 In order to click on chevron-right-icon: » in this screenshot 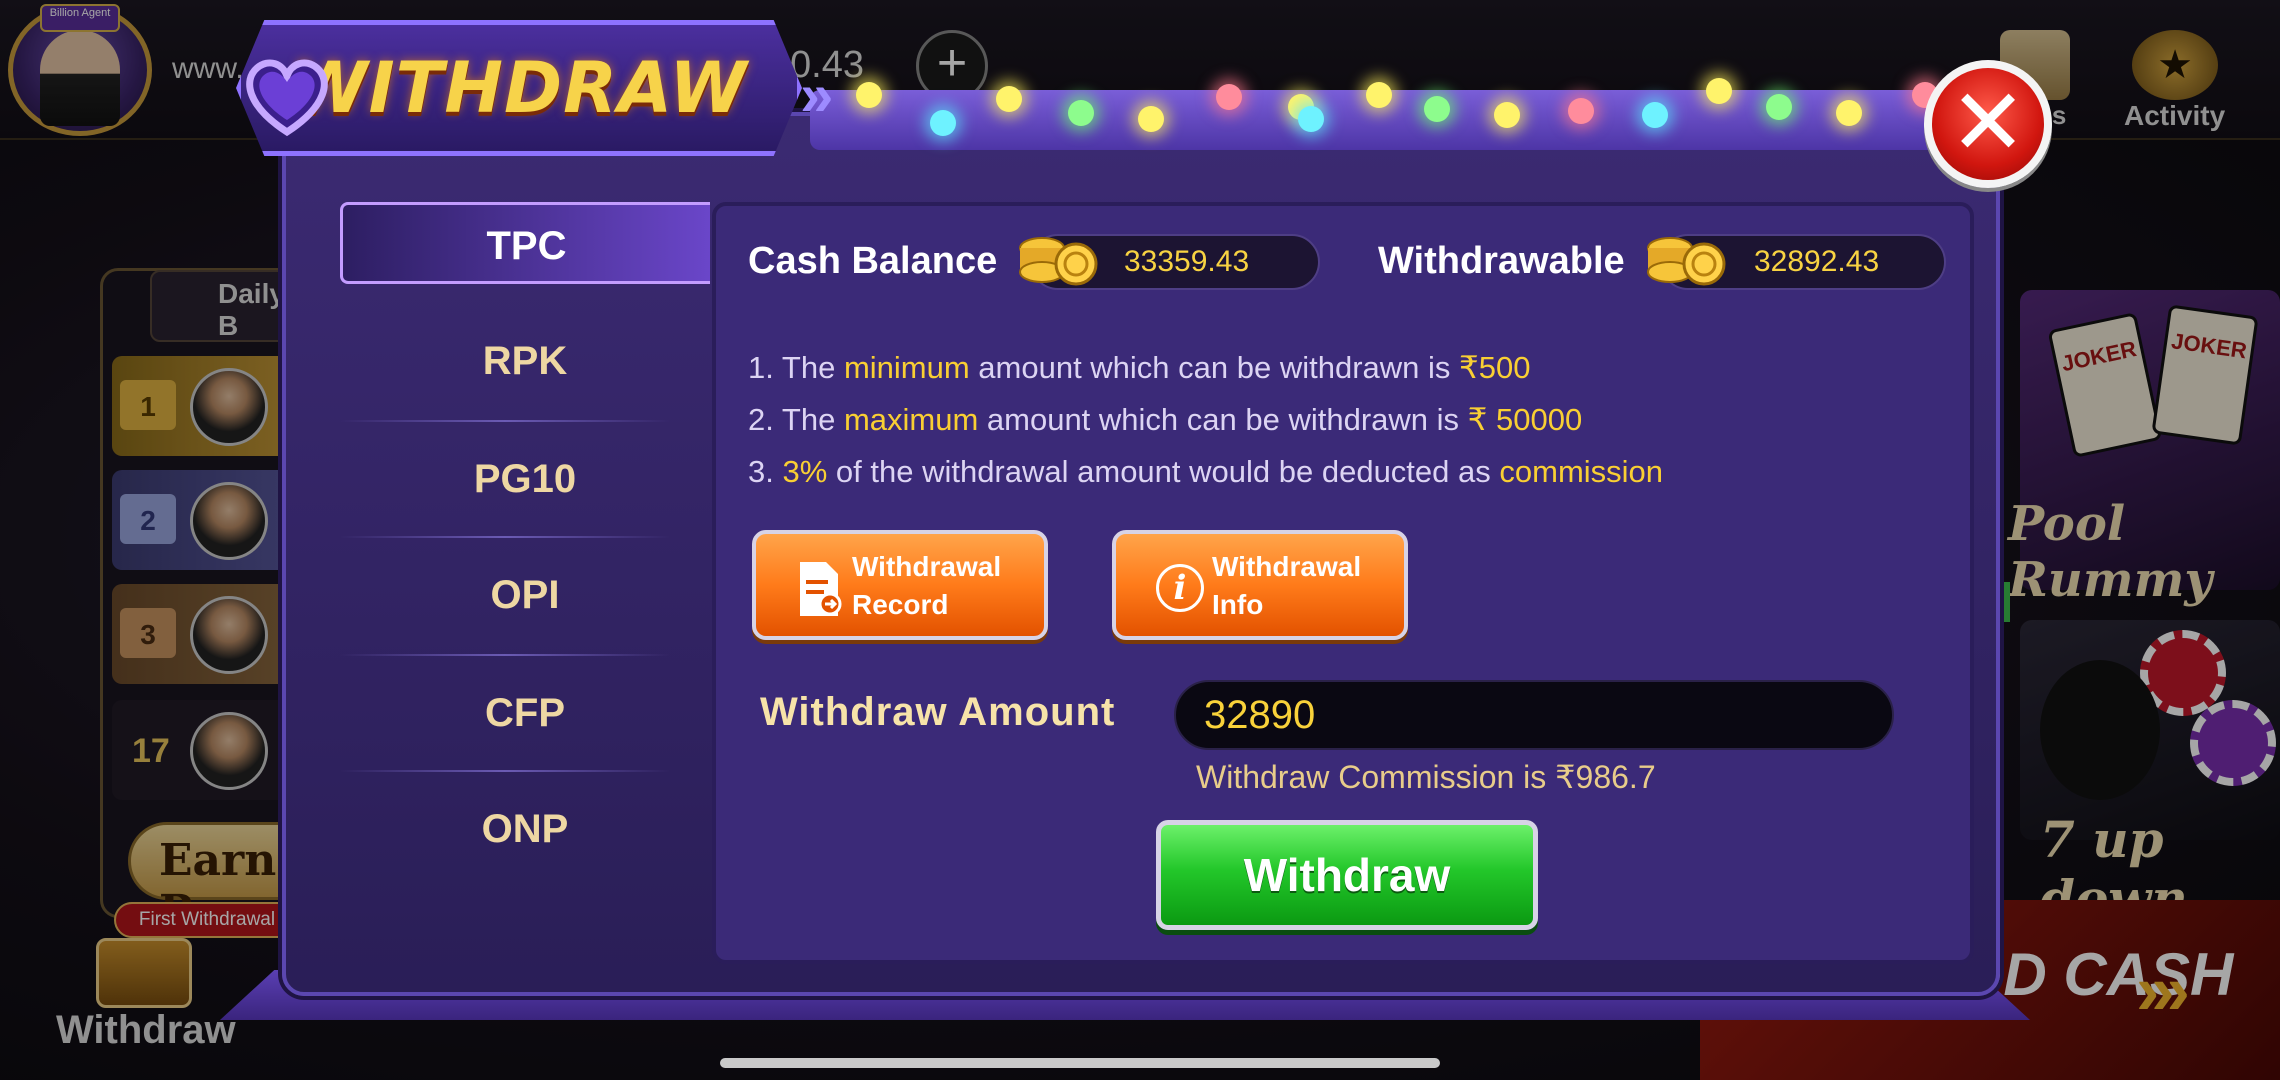, I will do `click(816, 94)`.